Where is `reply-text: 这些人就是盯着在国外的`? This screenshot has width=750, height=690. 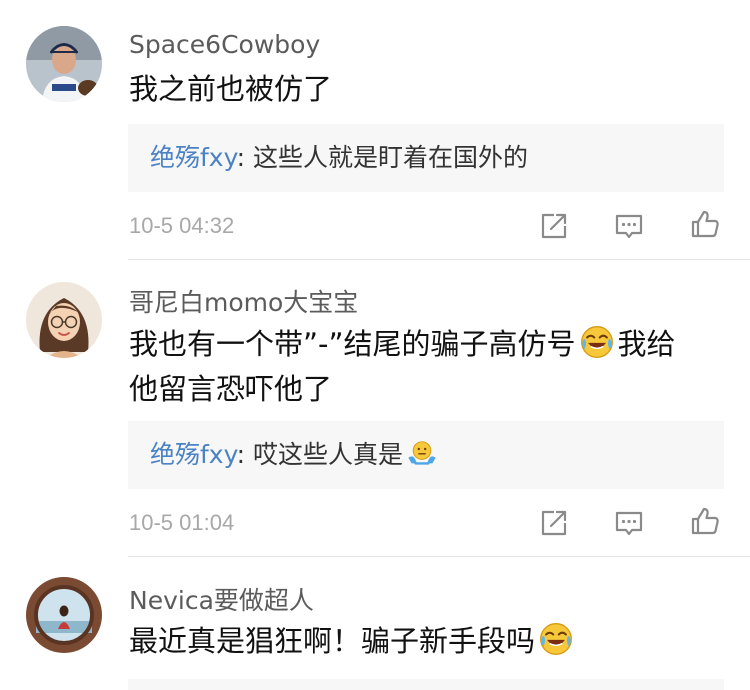
reply-text: 这些人就是盯着在国外的 is located at coordinates (390, 157).